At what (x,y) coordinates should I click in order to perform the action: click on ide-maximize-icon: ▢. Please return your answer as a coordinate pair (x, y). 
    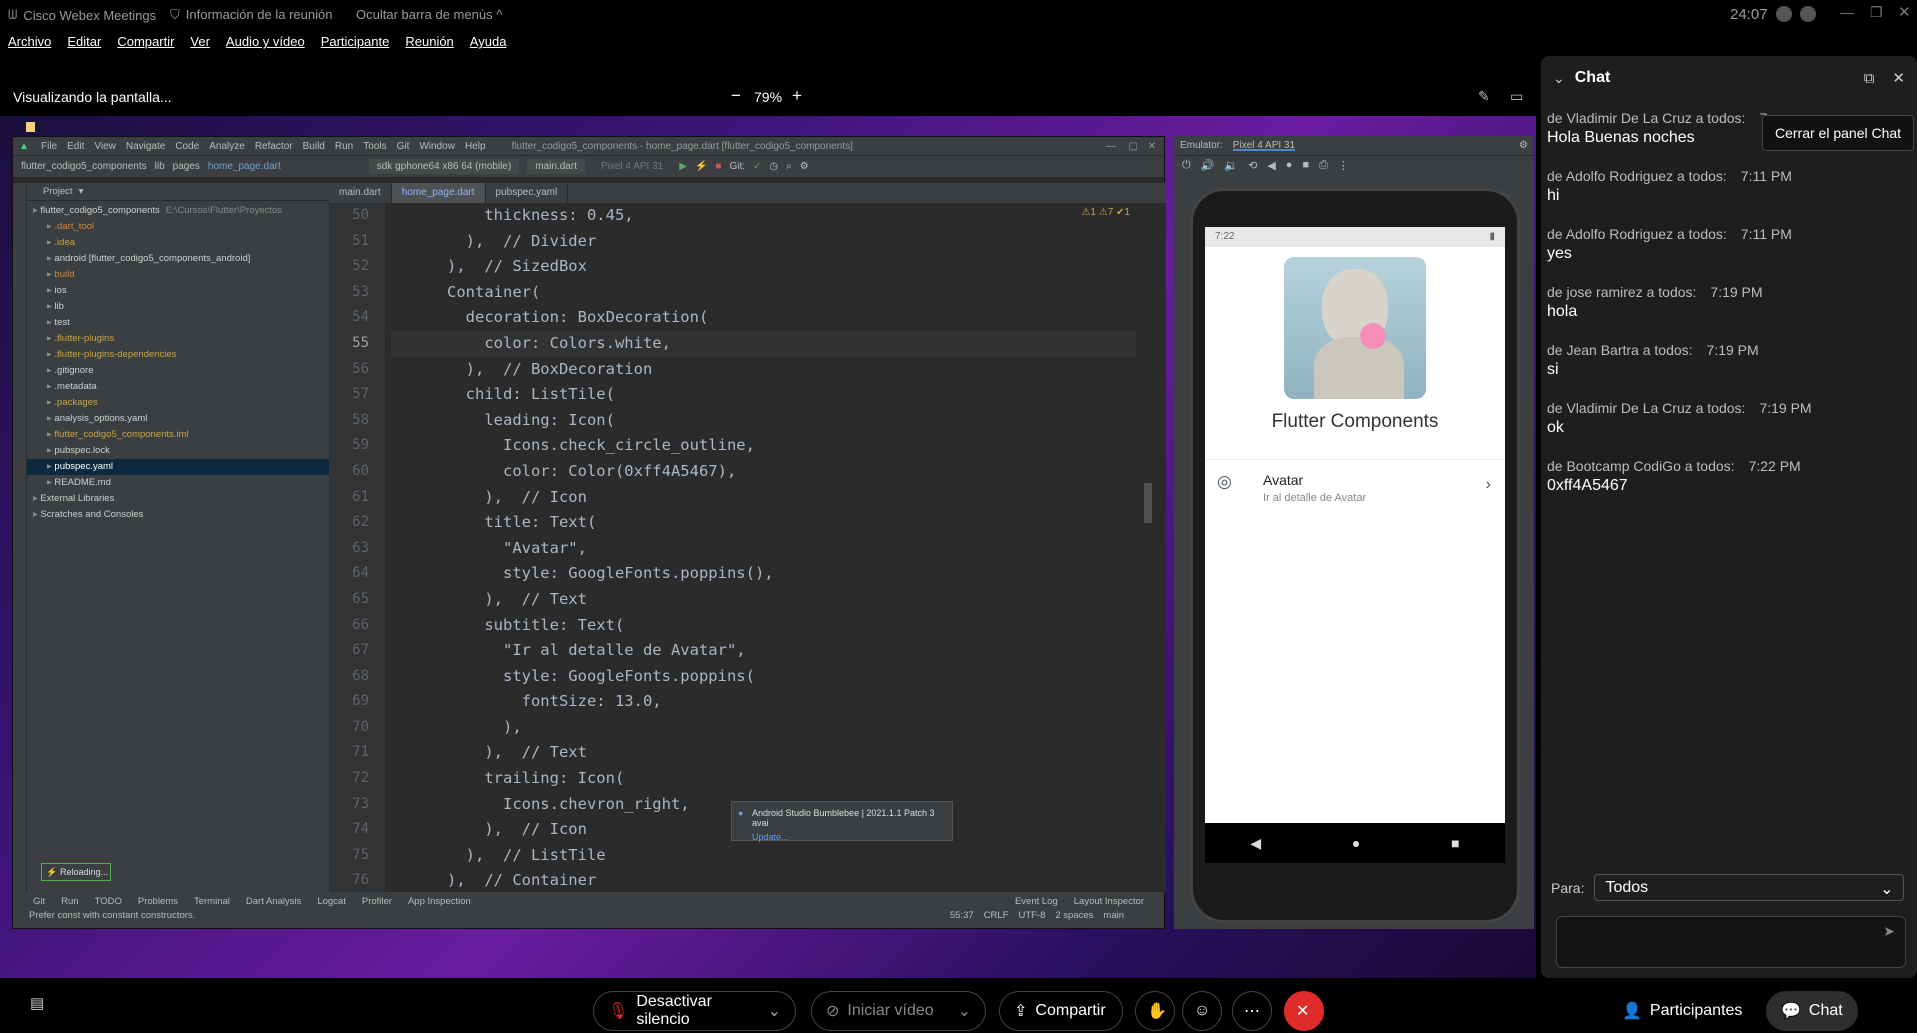
    Looking at the image, I should click on (1133, 146).